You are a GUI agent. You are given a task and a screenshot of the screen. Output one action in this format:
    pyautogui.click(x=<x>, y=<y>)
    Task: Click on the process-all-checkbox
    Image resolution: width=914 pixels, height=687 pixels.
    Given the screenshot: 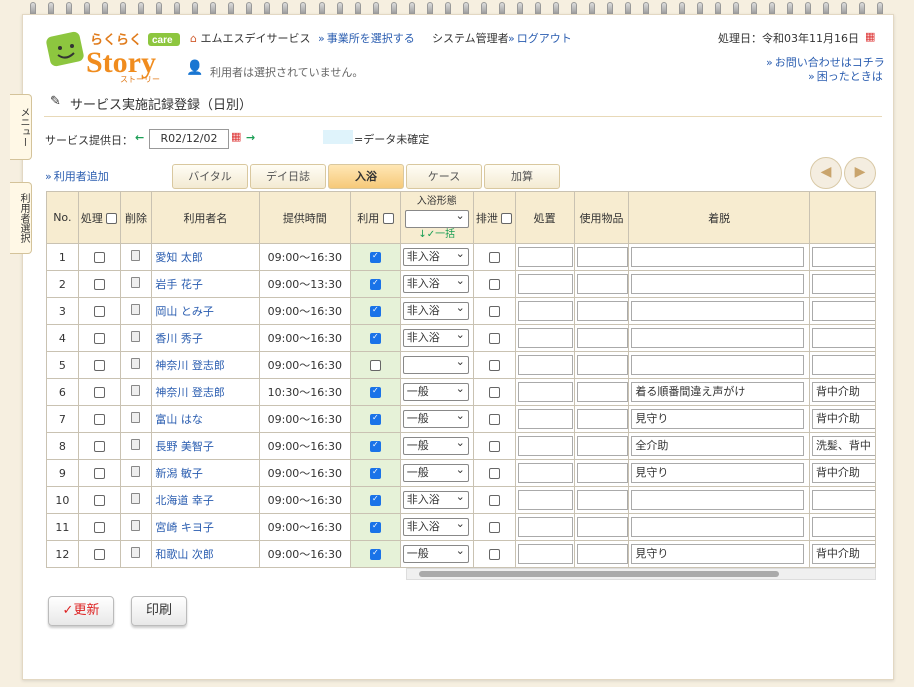 What is the action you would take?
    pyautogui.click(x=112, y=218)
    